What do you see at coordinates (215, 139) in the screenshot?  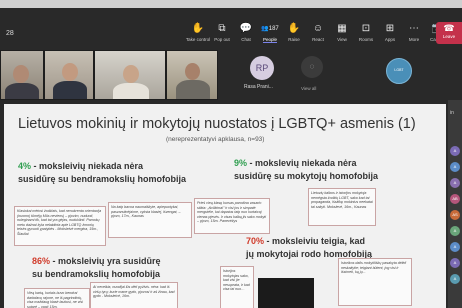 I see `slide-subtitle: (nereprezentatyvi apklausa, n=93)` at bounding box center [215, 139].